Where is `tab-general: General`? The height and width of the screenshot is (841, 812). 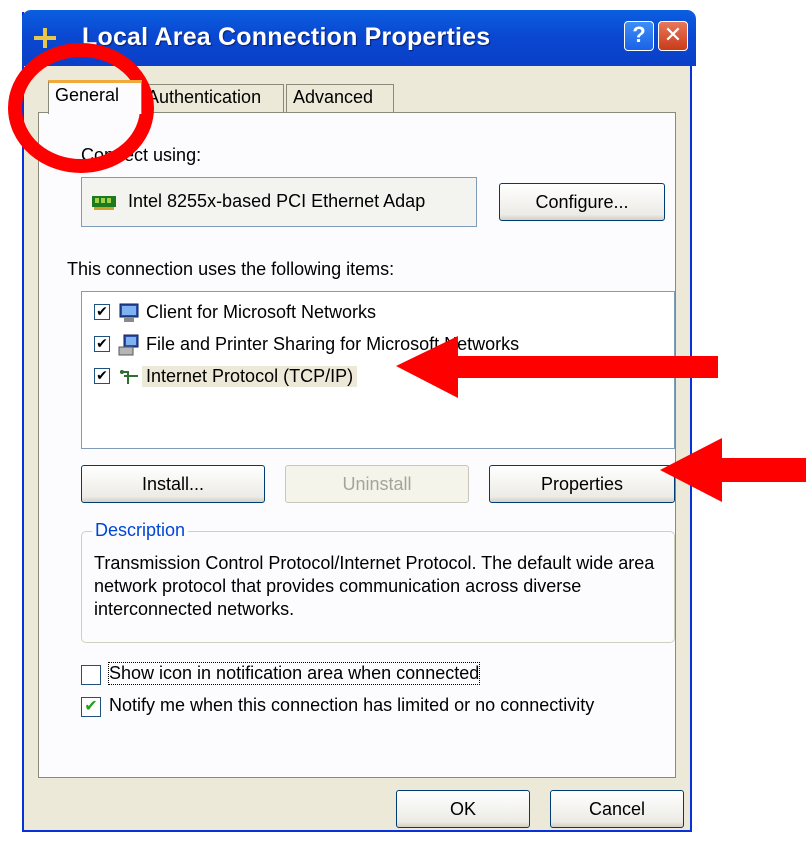 tab-general: General is located at coordinates (95, 97).